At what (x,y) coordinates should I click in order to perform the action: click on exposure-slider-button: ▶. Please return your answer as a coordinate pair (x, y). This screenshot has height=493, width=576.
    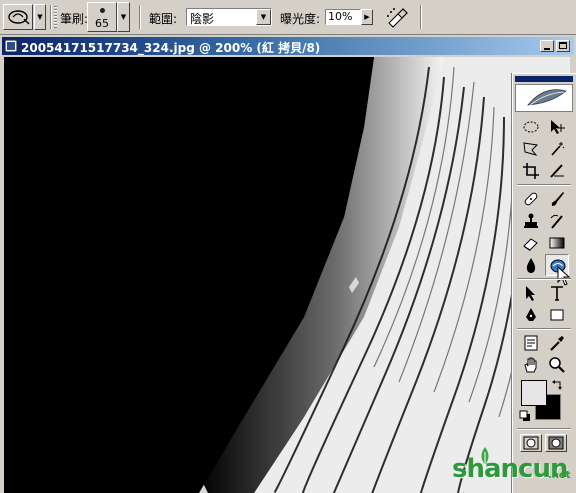
    Looking at the image, I should click on (367, 17).